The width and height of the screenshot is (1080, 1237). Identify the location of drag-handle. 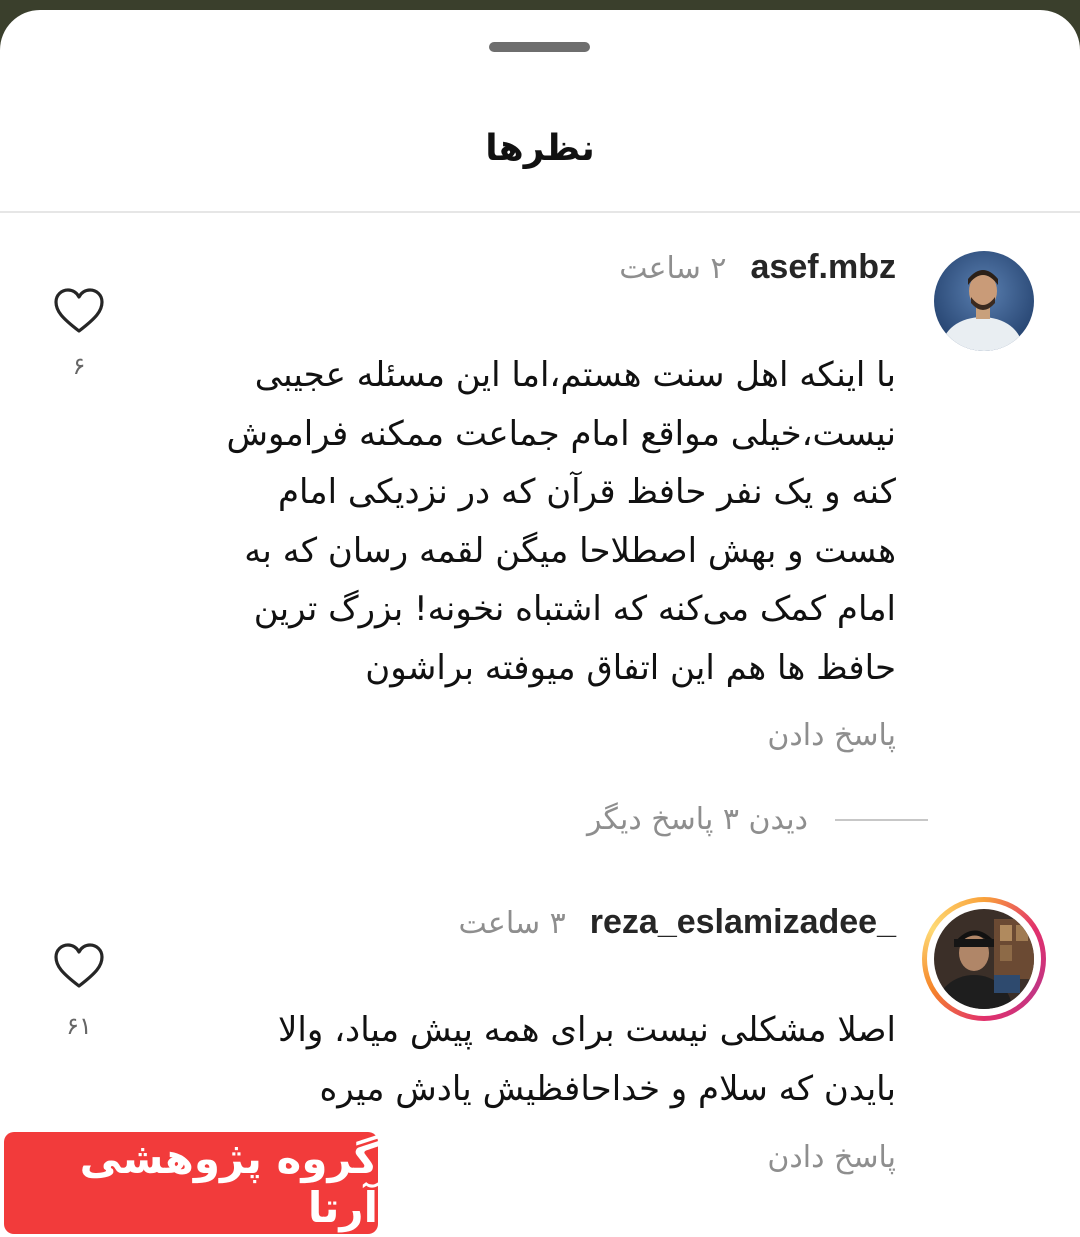
(539, 47).